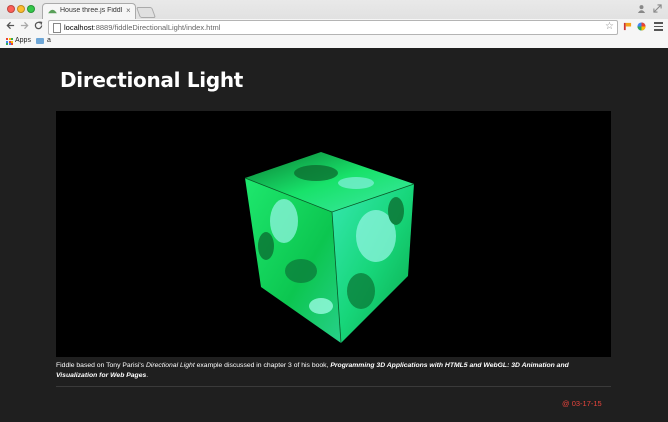 The height and width of the screenshot is (422, 668). I want to click on page-title: Directional Light, so click(152, 80).